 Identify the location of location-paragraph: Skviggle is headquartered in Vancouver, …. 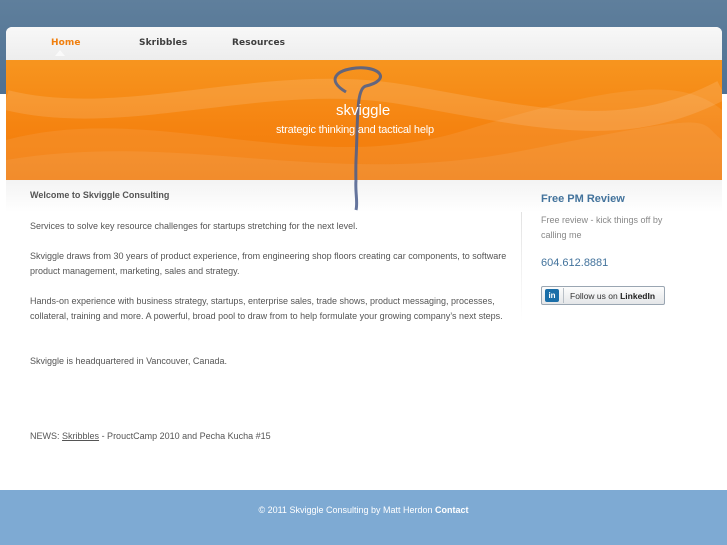
(128, 361).